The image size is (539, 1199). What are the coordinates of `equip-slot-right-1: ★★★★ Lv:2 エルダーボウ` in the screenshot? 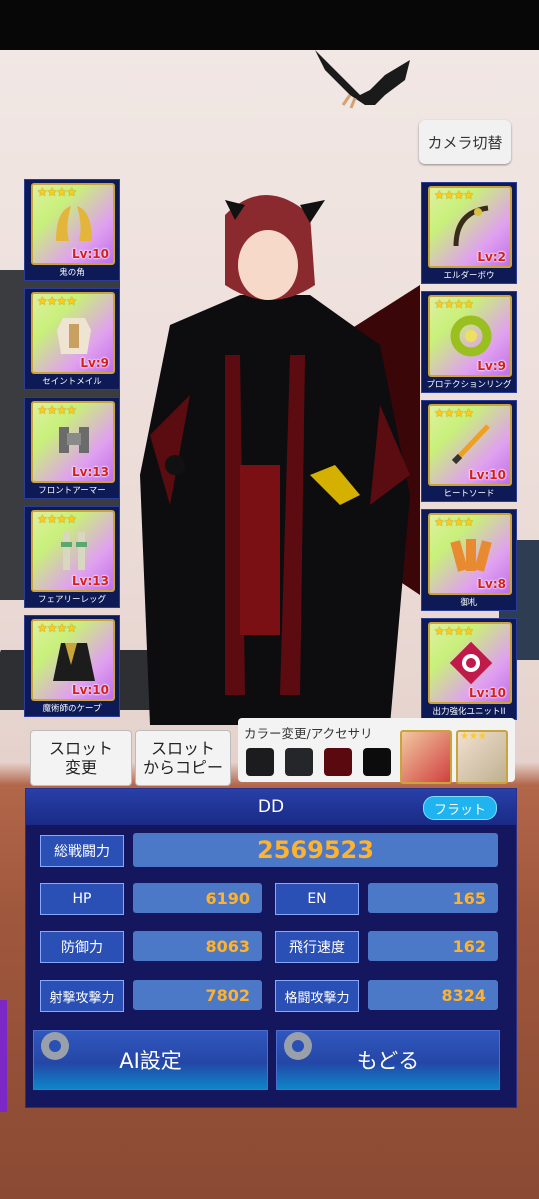 It's located at (469, 233).